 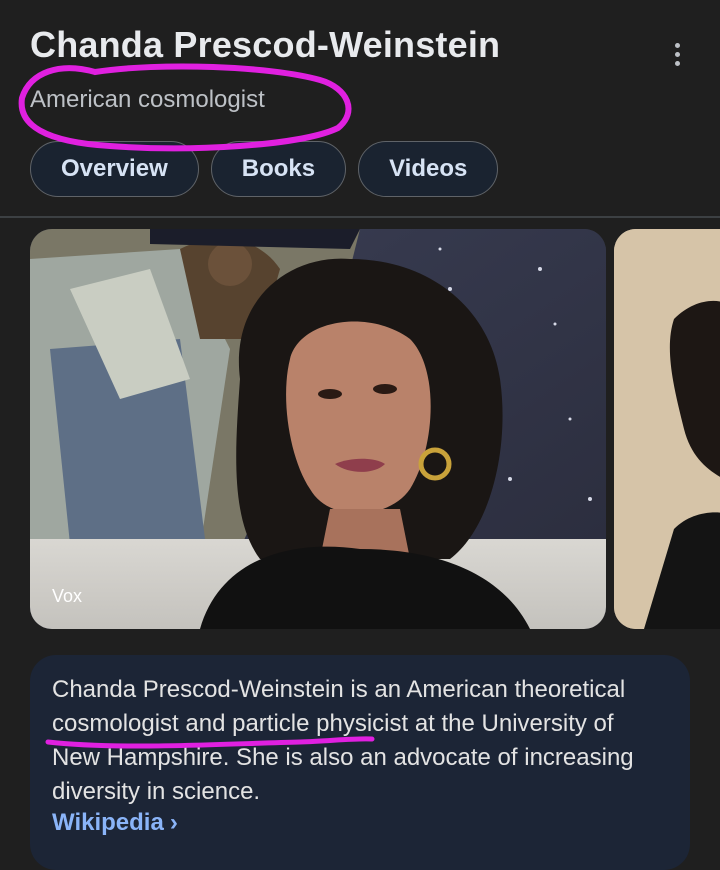 What do you see at coordinates (265, 44) in the screenshot?
I see `entity-title: Chanda Prescod-Weinstein` at bounding box center [265, 44].